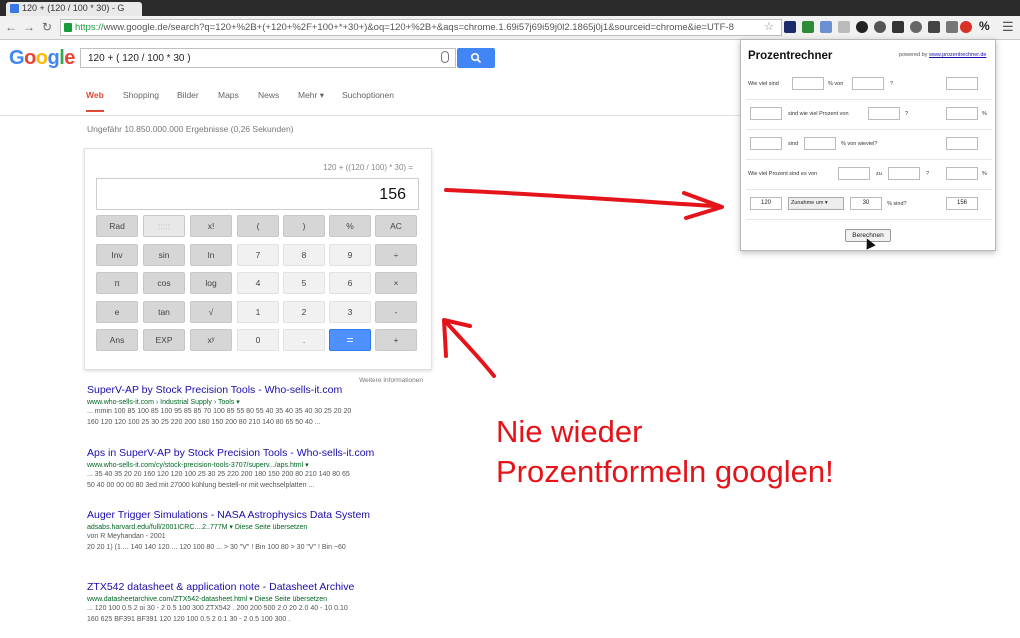 The image size is (1020, 638). Describe the element at coordinates (445, 57) in the screenshot. I see `microphone-icon` at that location.